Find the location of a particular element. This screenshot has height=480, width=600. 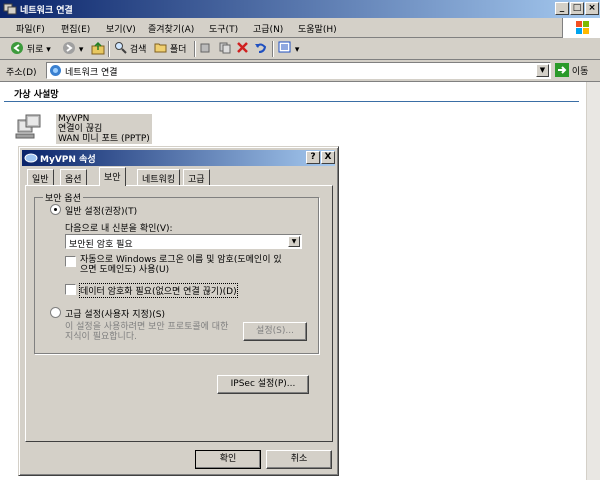

vertical-scrollbar is located at coordinates (593, 281).